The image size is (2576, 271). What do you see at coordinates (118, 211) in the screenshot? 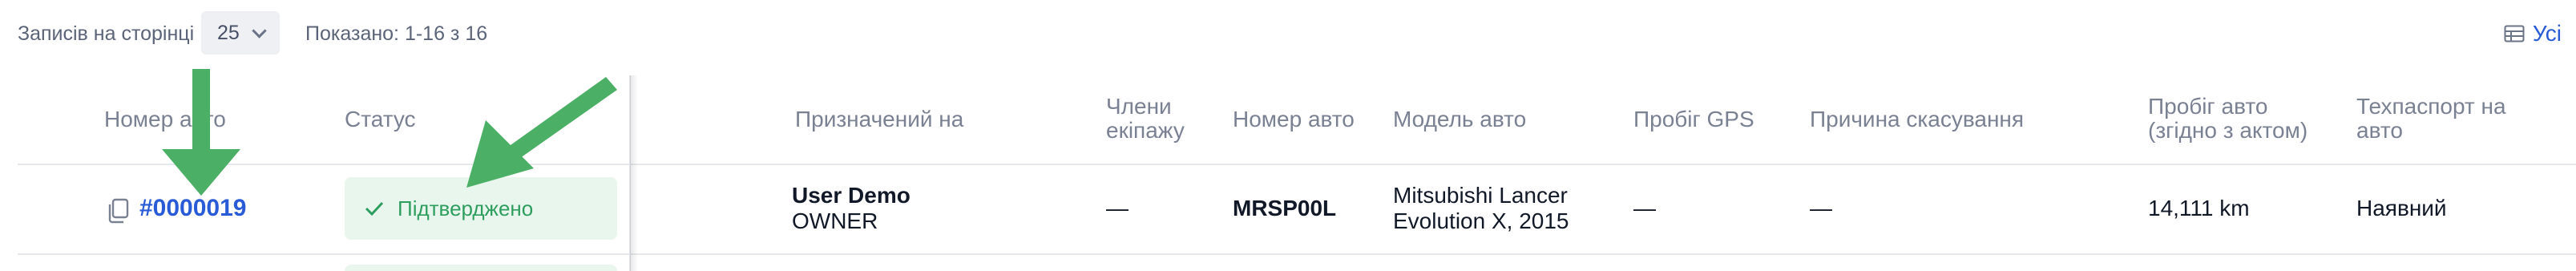
I see `copy-icon` at bounding box center [118, 211].